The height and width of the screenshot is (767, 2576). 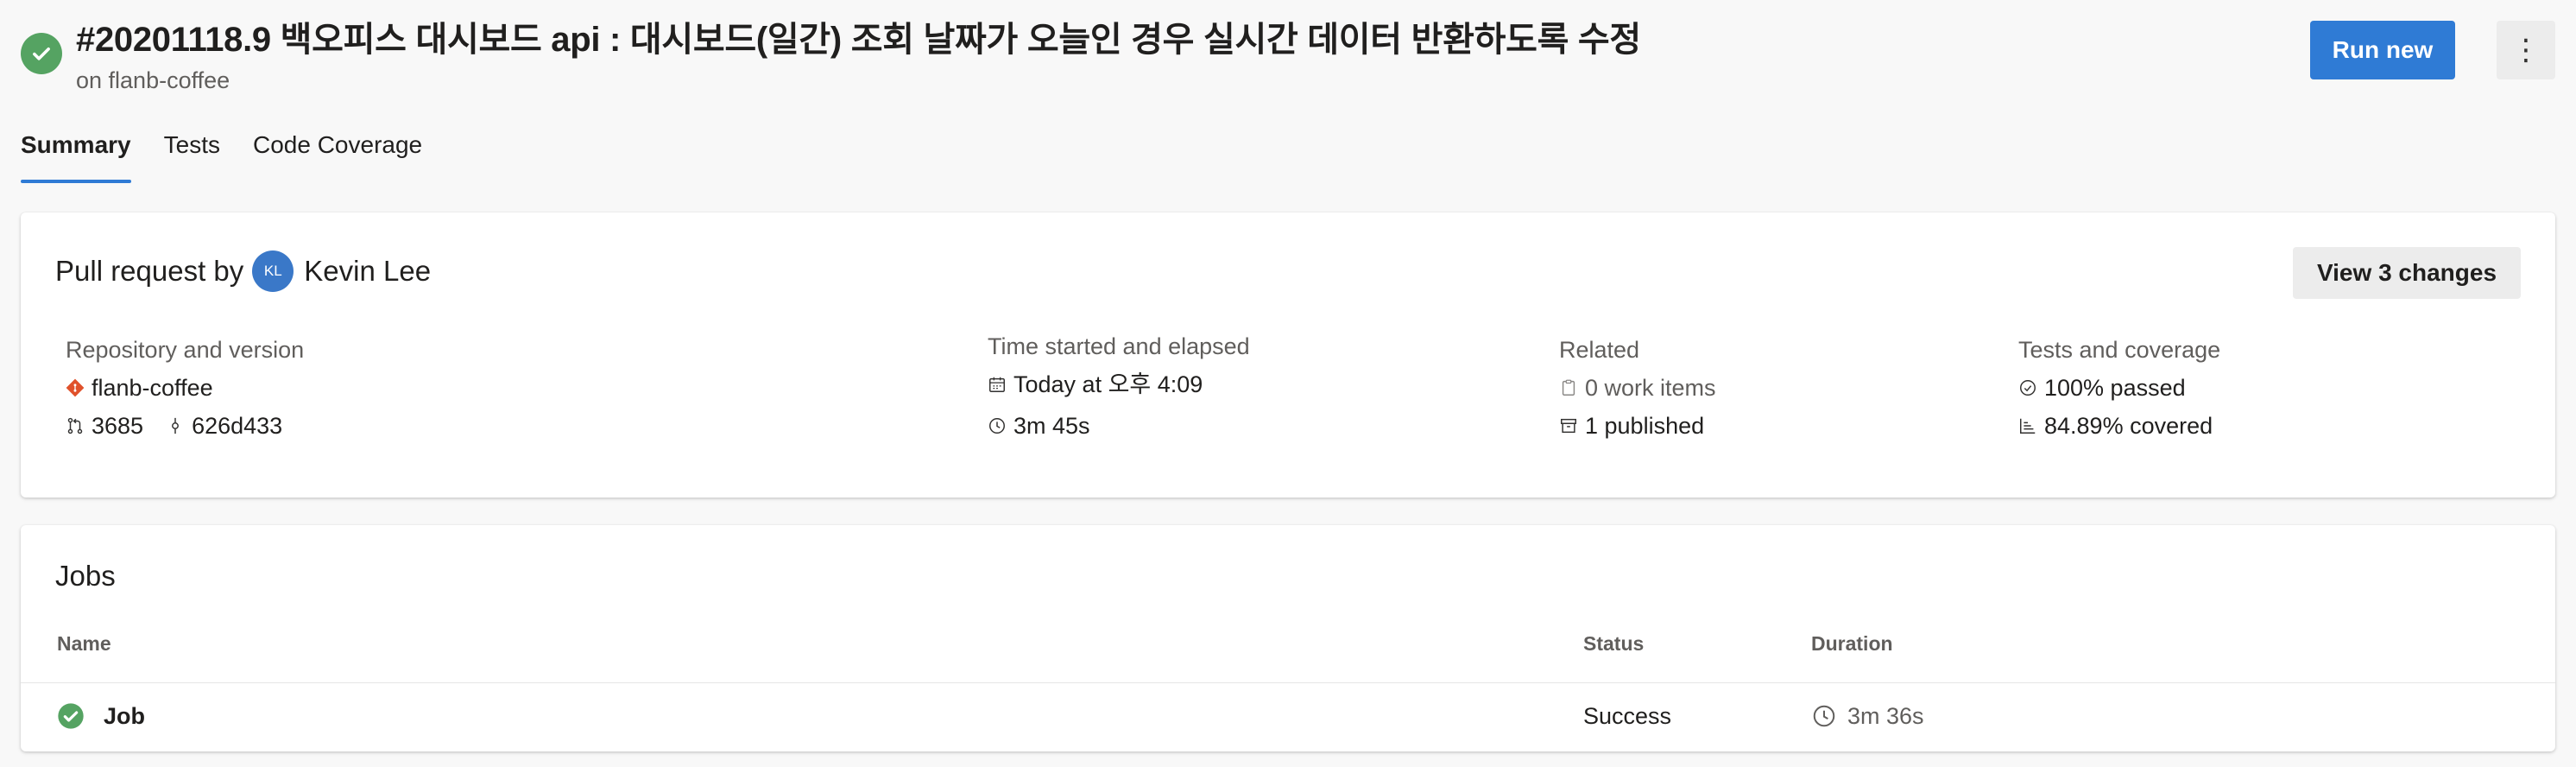 What do you see at coordinates (1644, 426) in the screenshot?
I see `published-artifacts-link: 1 published` at bounding box center [1644, 426].